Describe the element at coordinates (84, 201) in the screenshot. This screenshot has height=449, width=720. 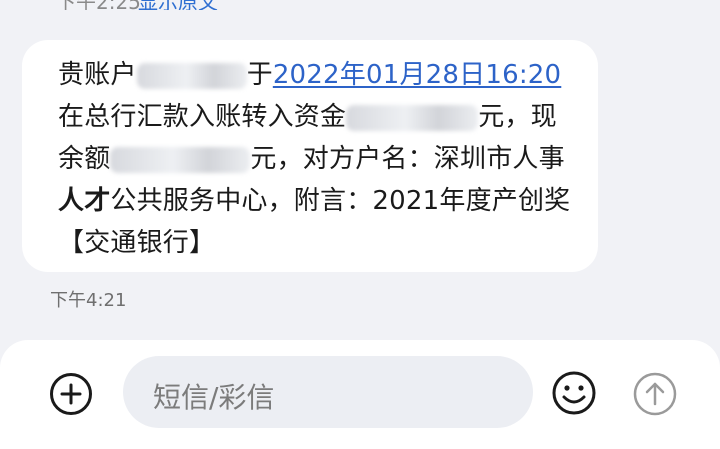
I see `msg-seg-bold: 人才` at that location.